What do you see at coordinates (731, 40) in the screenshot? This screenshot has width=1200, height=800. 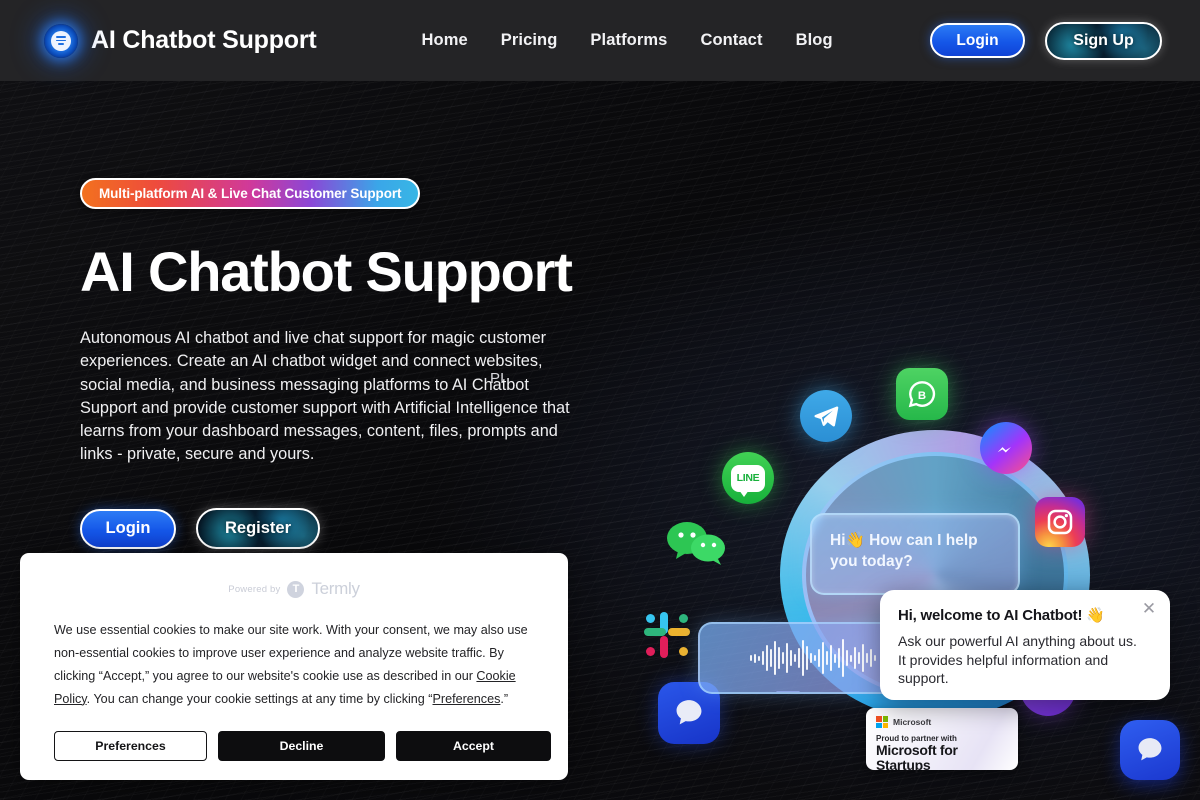 I see `nav-item-contact: Contact` at bounding box center [731, 40].